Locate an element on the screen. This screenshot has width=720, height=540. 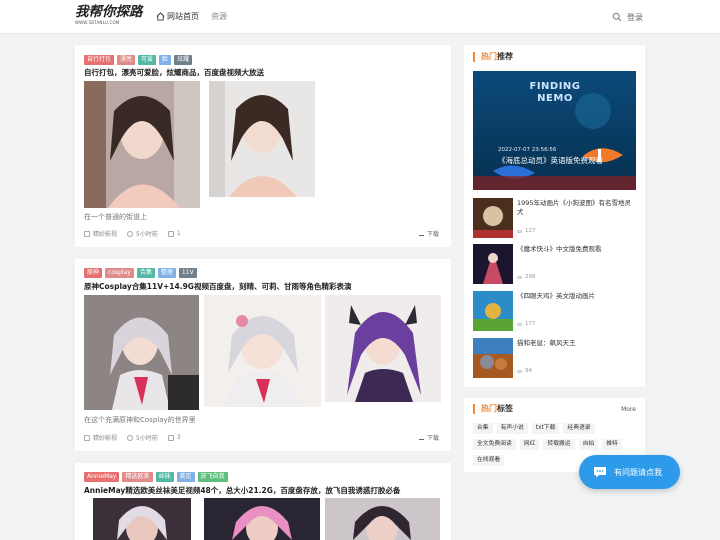
logo-text: 我帮你探路 is located at coordinates (109, 12).